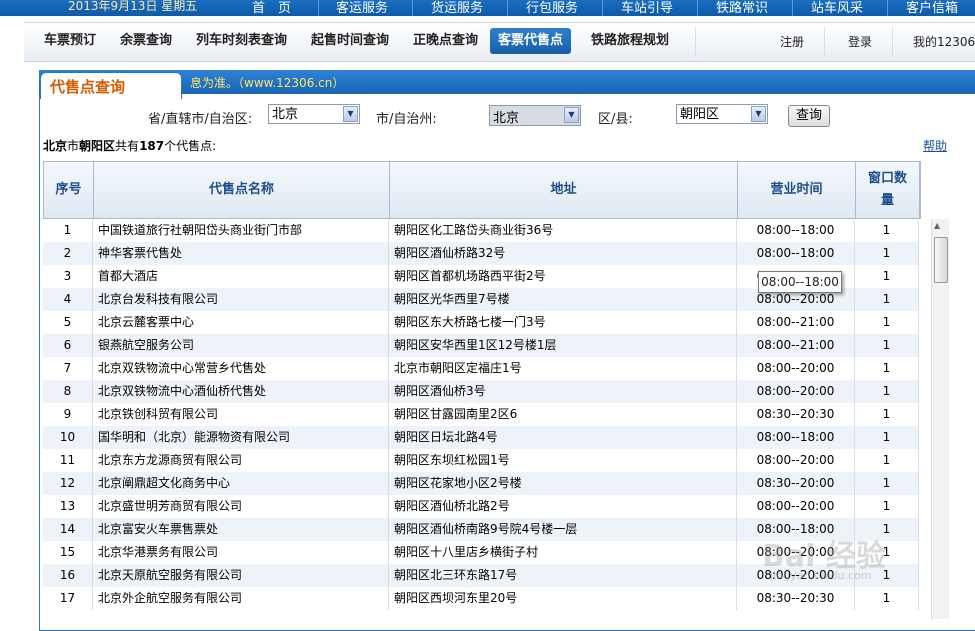  Describe the element at coordinates (241, 276) in the screenshot. I see `cell-name: 首都大酒店` at that location.